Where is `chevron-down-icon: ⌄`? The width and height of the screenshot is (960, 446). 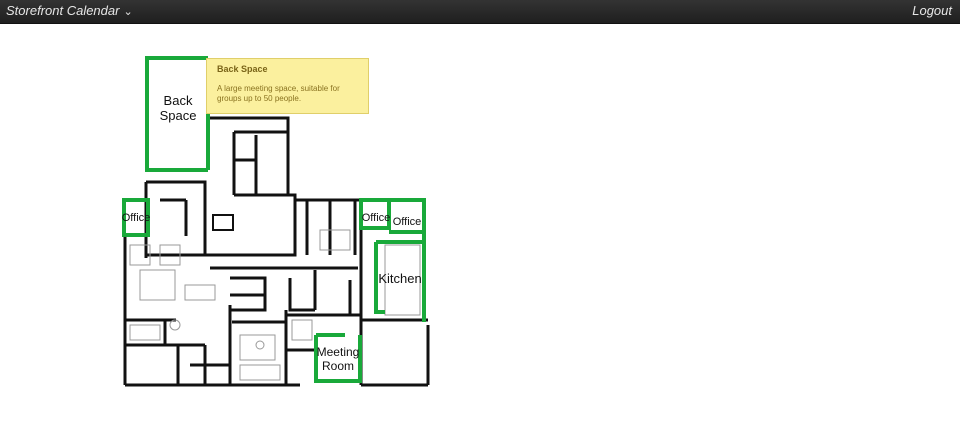 chevron-down-icon: ⌄ is located at coordinates (128, 12).